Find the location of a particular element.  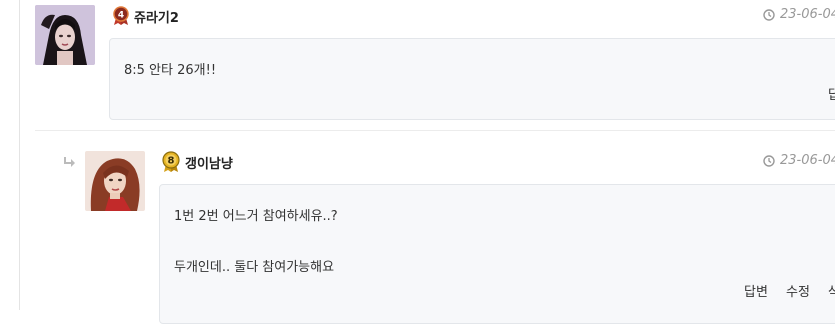

comment-text: 두개인데.. 둘다 참여가능해요 is located at coordinates (254, 267).